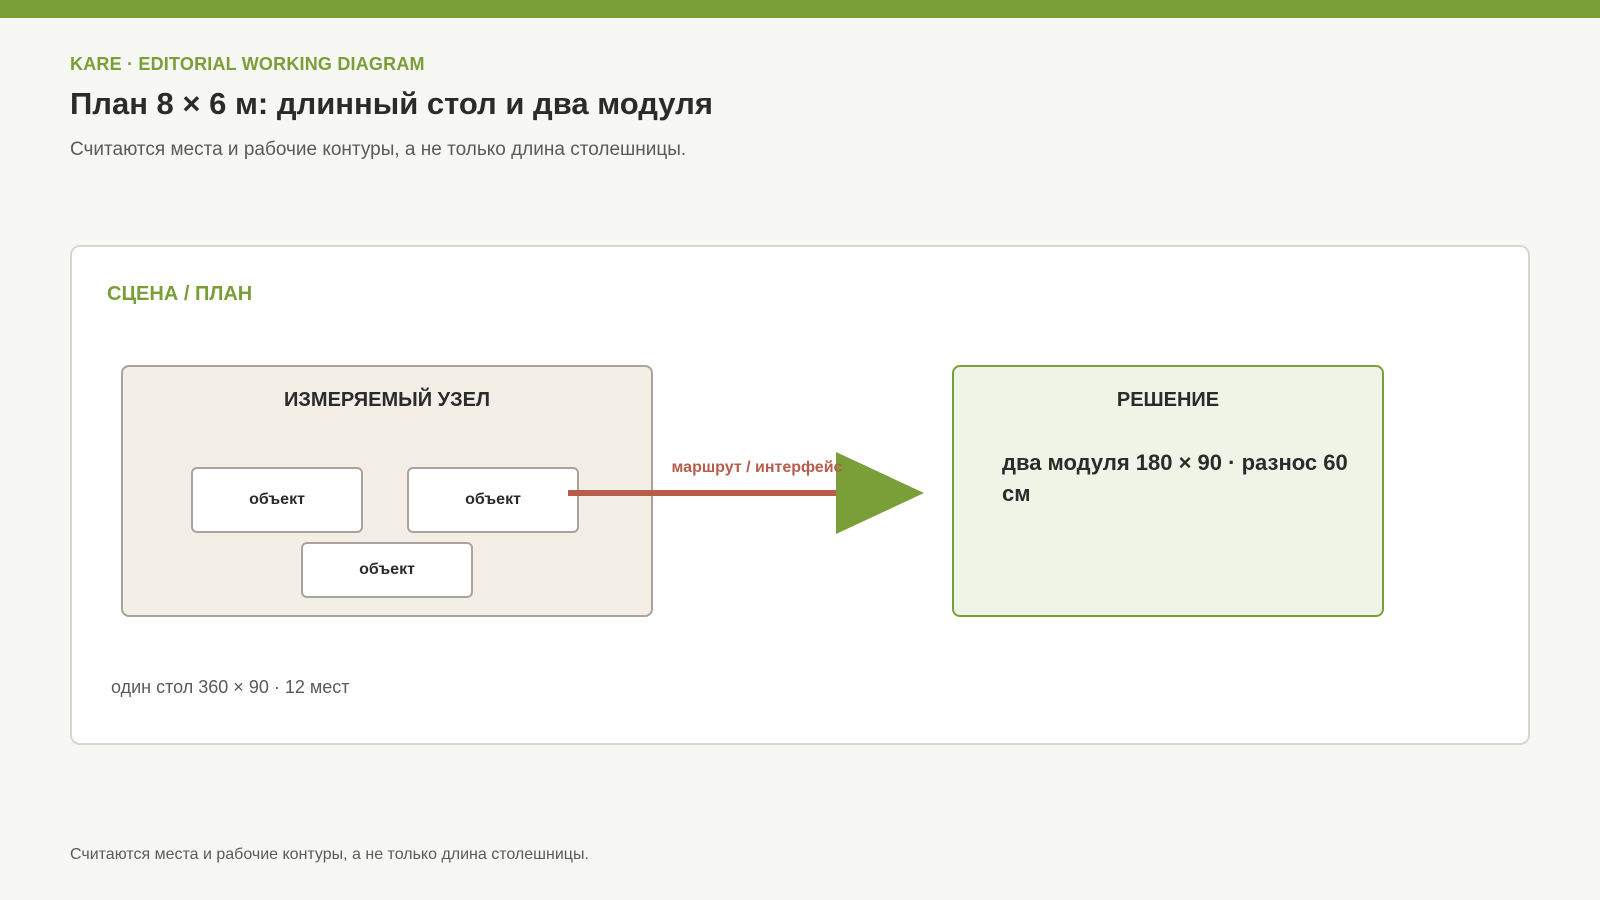  What do you see at coordinates (1175, 478) in the screenshot?
I see `solution-text: два модуля 180 × 90 · разнос 60 см` at bounding box center [1175, 478].